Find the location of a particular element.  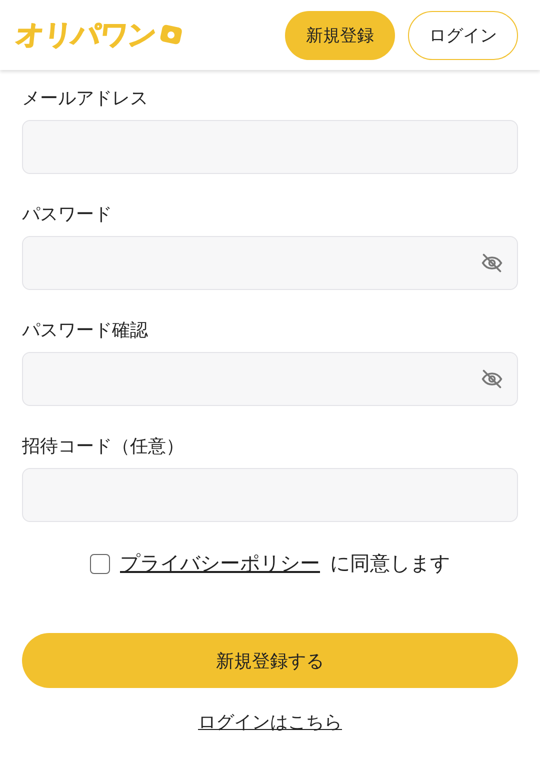

login-button: ログイン is located at coordinates (463, 35).